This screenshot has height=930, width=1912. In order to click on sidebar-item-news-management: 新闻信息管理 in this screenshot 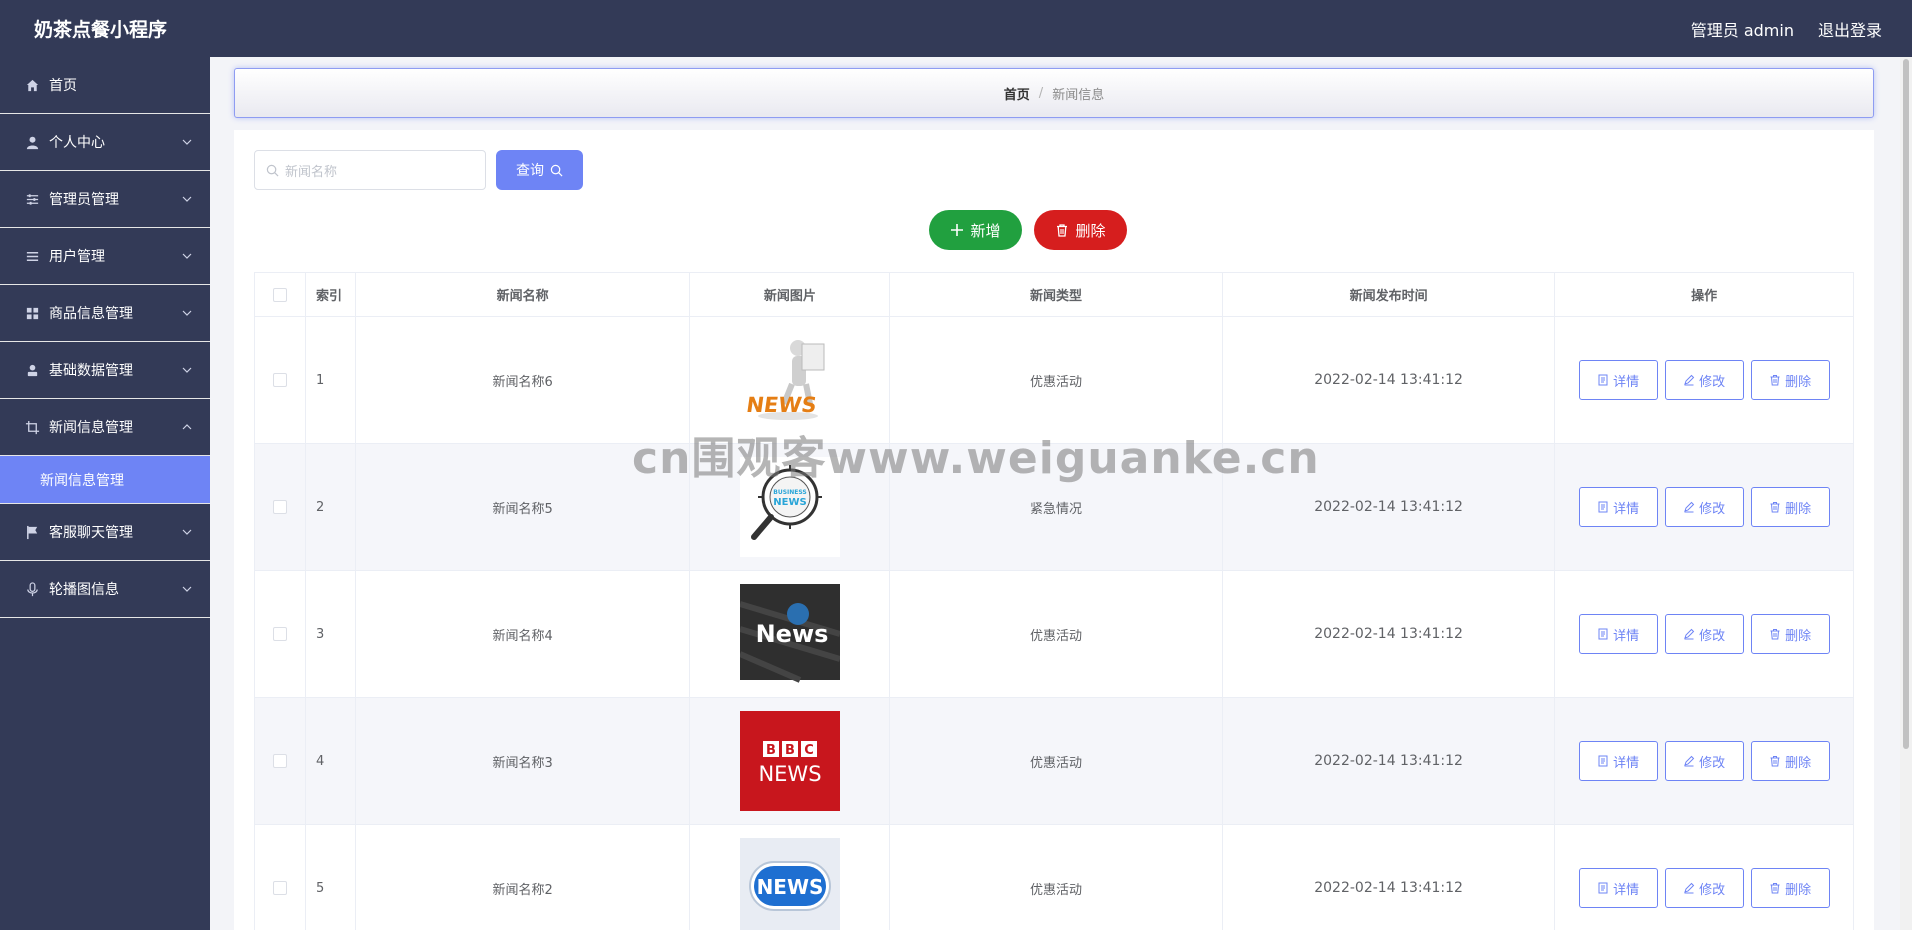, I will do `click(105, 427)`.